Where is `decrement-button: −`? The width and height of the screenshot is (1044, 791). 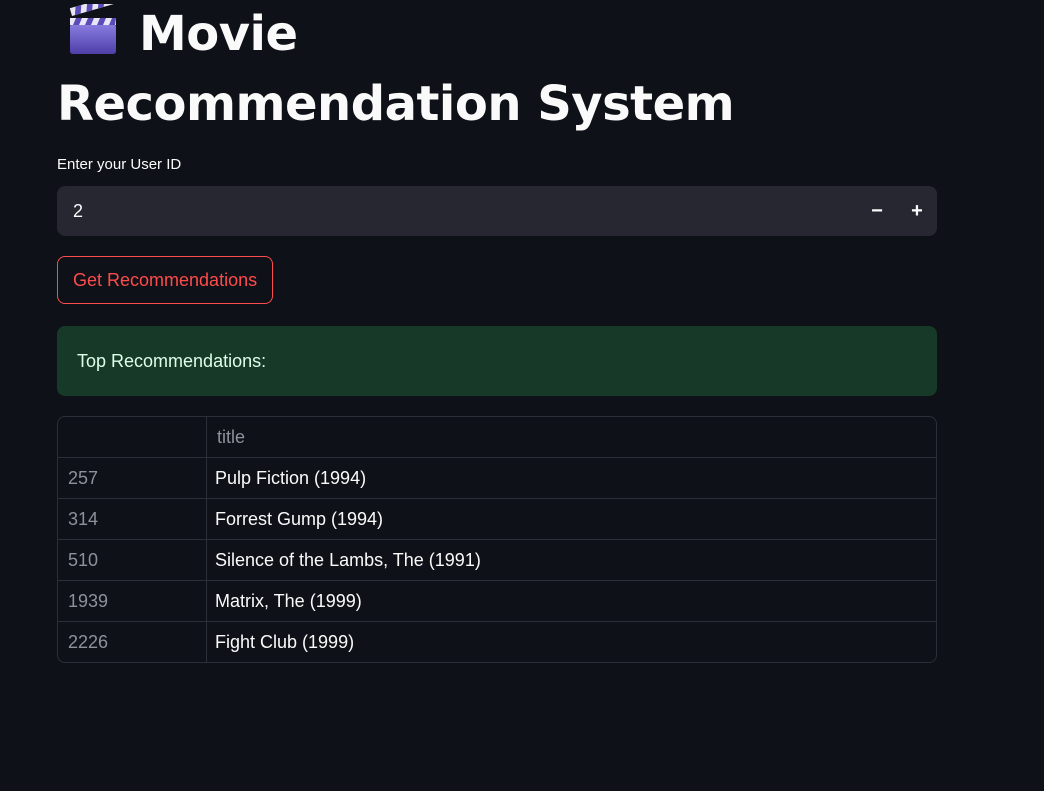
decrement-button: − is located at coordinates (877, 211).